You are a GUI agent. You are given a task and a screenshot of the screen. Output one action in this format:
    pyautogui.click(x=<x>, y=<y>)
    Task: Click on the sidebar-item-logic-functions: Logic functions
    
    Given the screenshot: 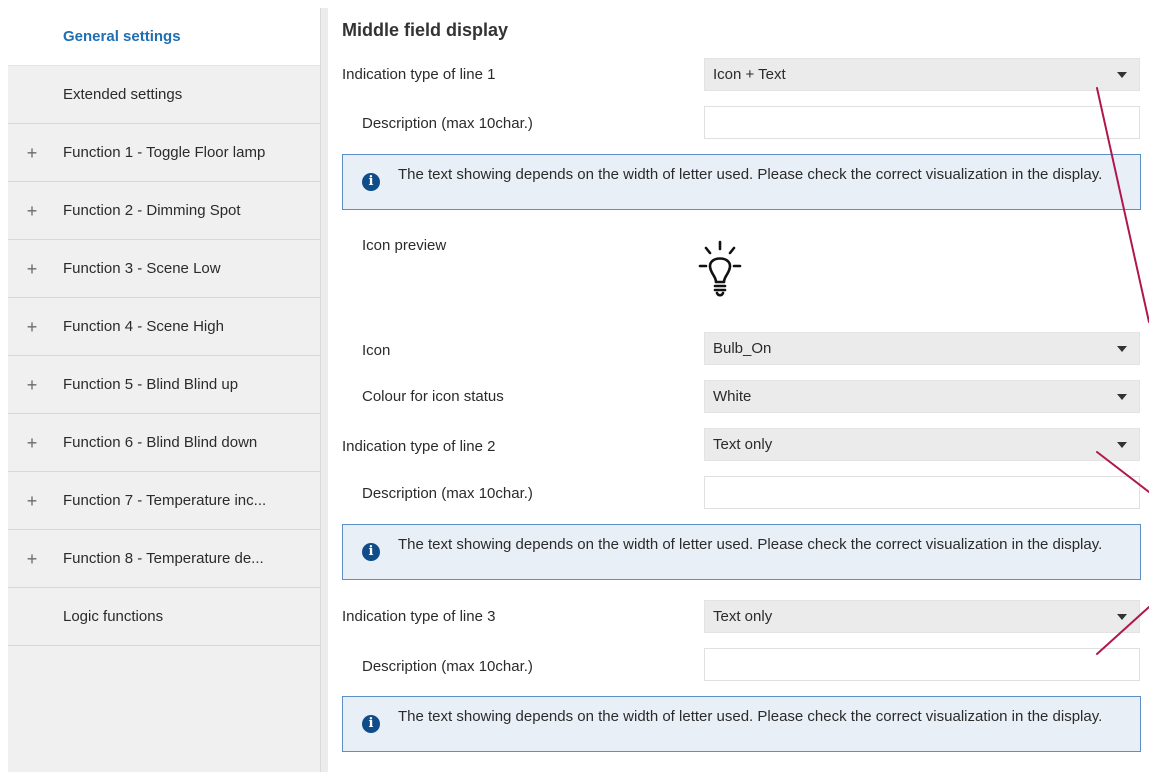 What is the action you would take?
    pyautogui.click(x=164, y=617)
    